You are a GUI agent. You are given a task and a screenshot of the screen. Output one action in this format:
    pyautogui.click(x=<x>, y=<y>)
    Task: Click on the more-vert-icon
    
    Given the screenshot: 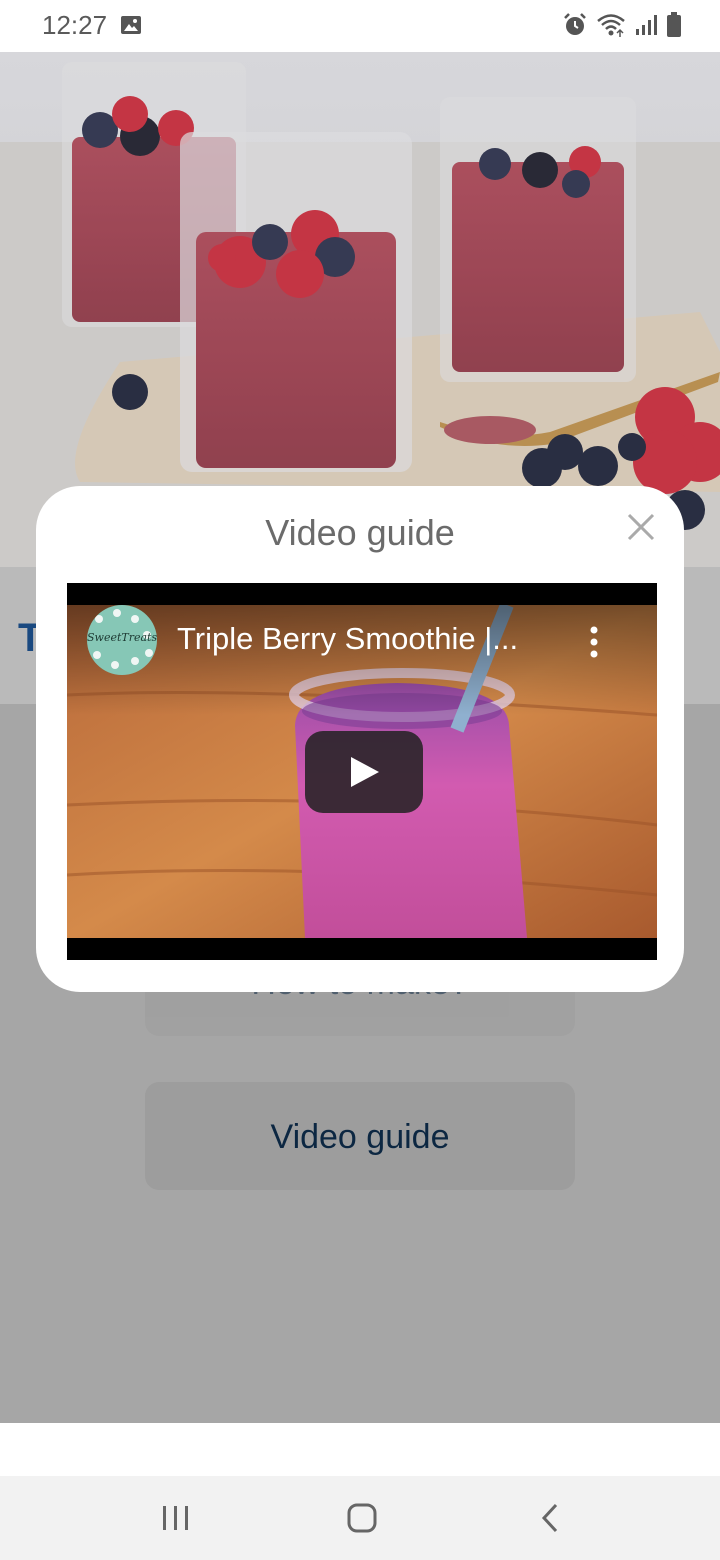 What is the action you would take?
    pyautogui.click(x=594, y=642)
    